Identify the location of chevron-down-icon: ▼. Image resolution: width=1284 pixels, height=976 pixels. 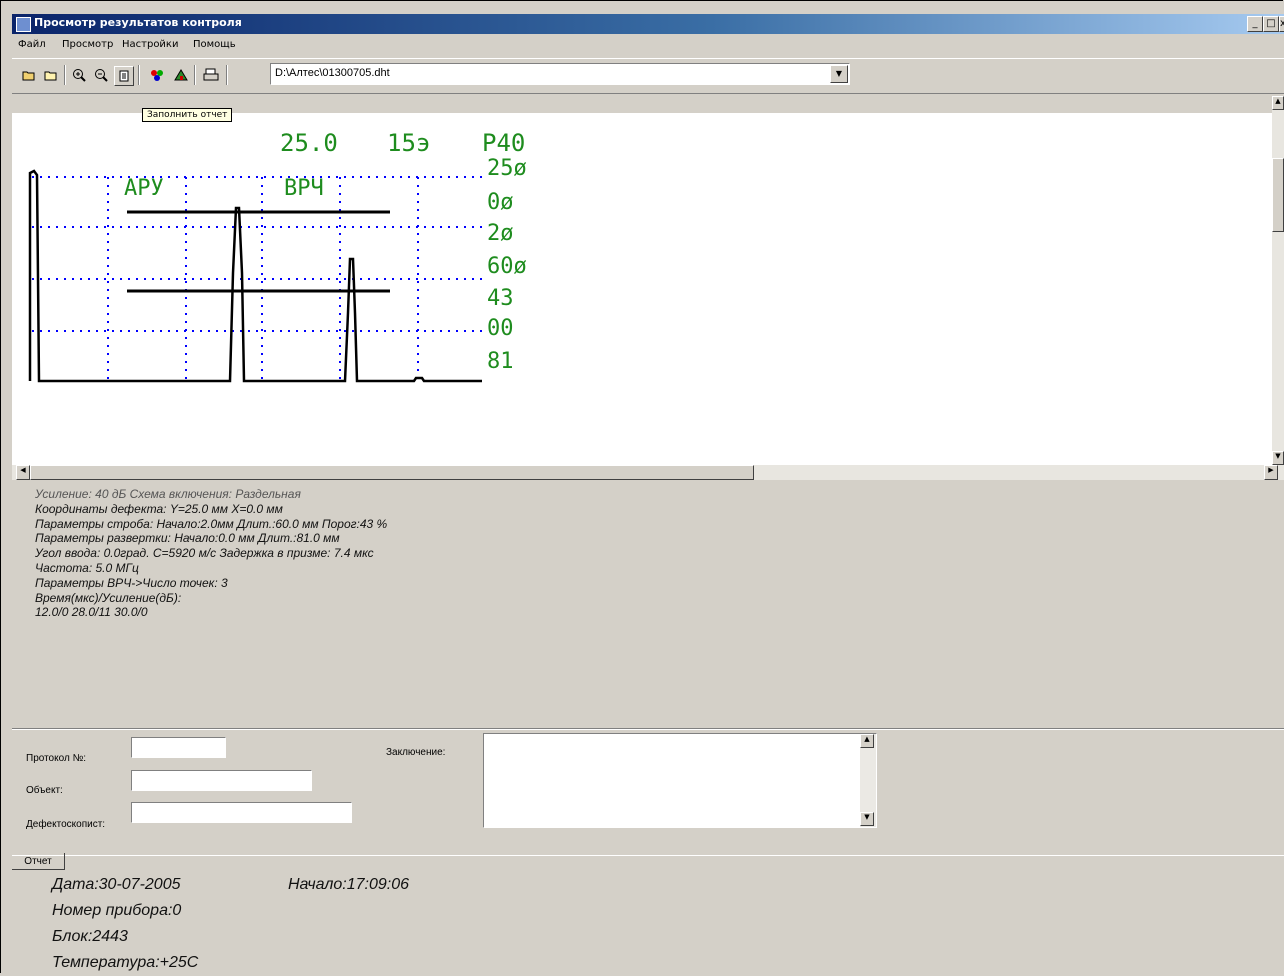
(839, 74).